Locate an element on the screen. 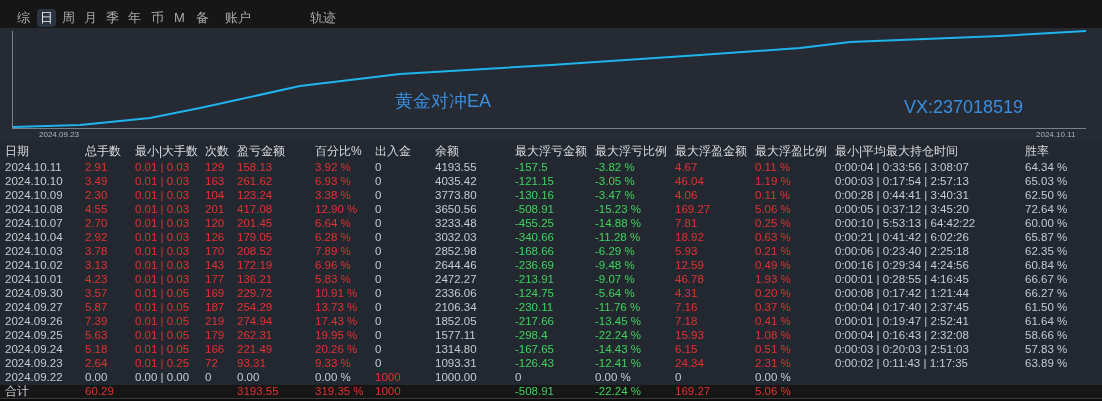 This screenshot has width=1102, height=401. table-cell-text: 2.92 is located at coordinates (97, 237).